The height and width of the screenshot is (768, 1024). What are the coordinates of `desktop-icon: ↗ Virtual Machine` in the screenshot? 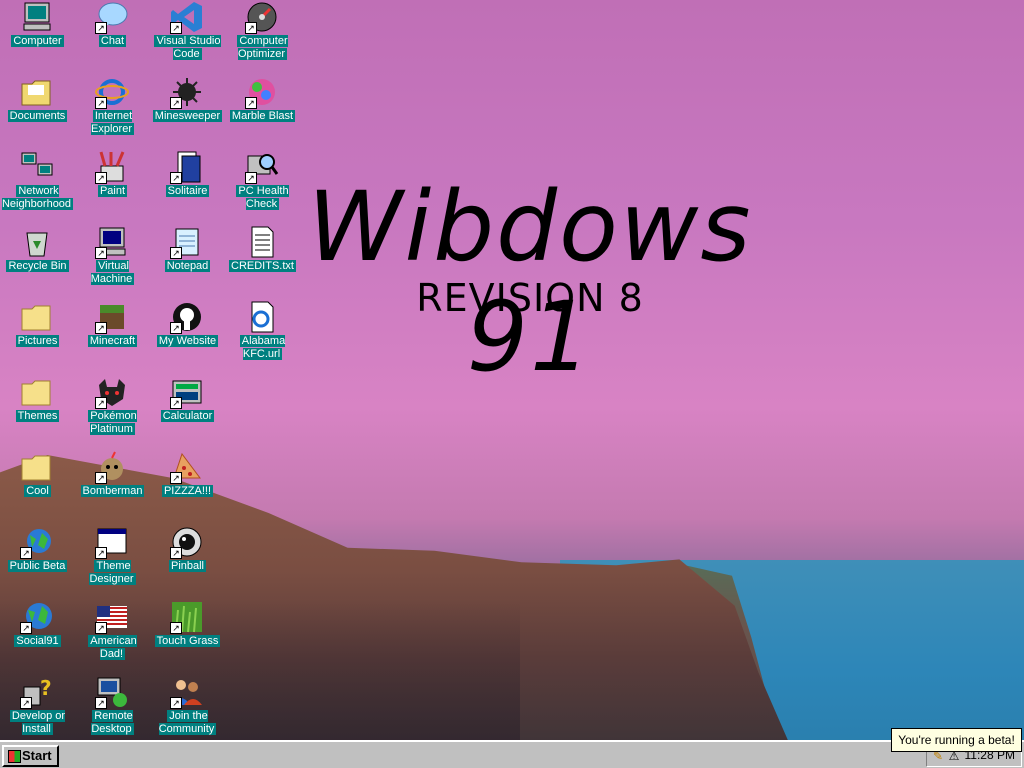 It's located at (112, 258).